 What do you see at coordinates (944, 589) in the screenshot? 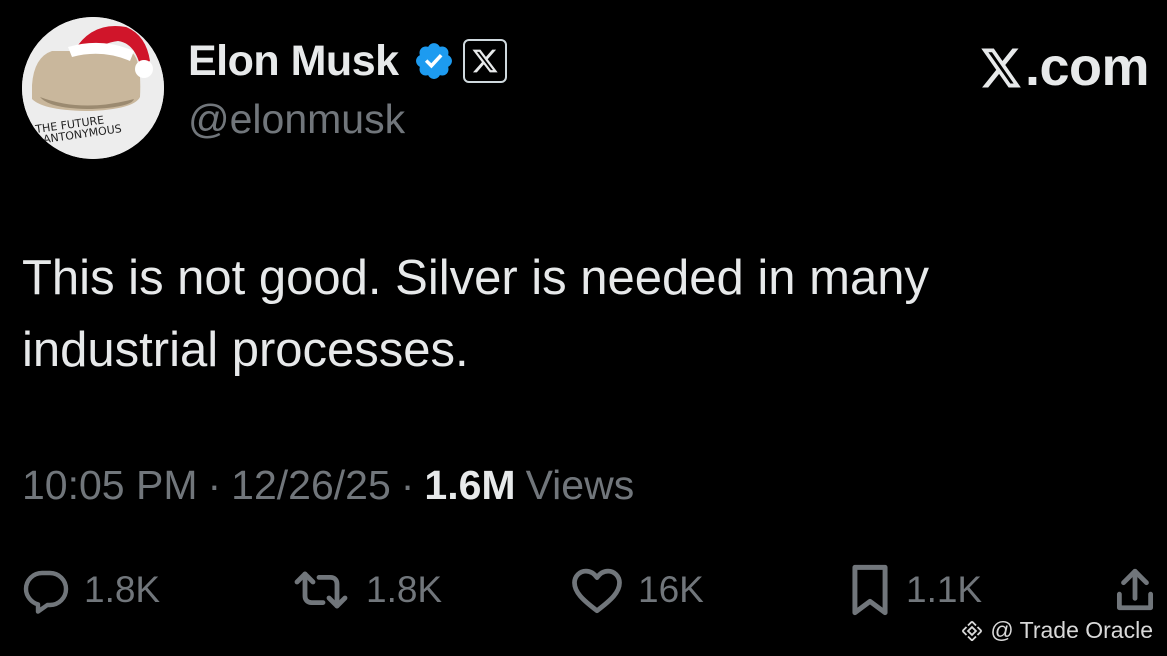
I see `bookmark-count: 1.1K` at bounding box center [944, 589].